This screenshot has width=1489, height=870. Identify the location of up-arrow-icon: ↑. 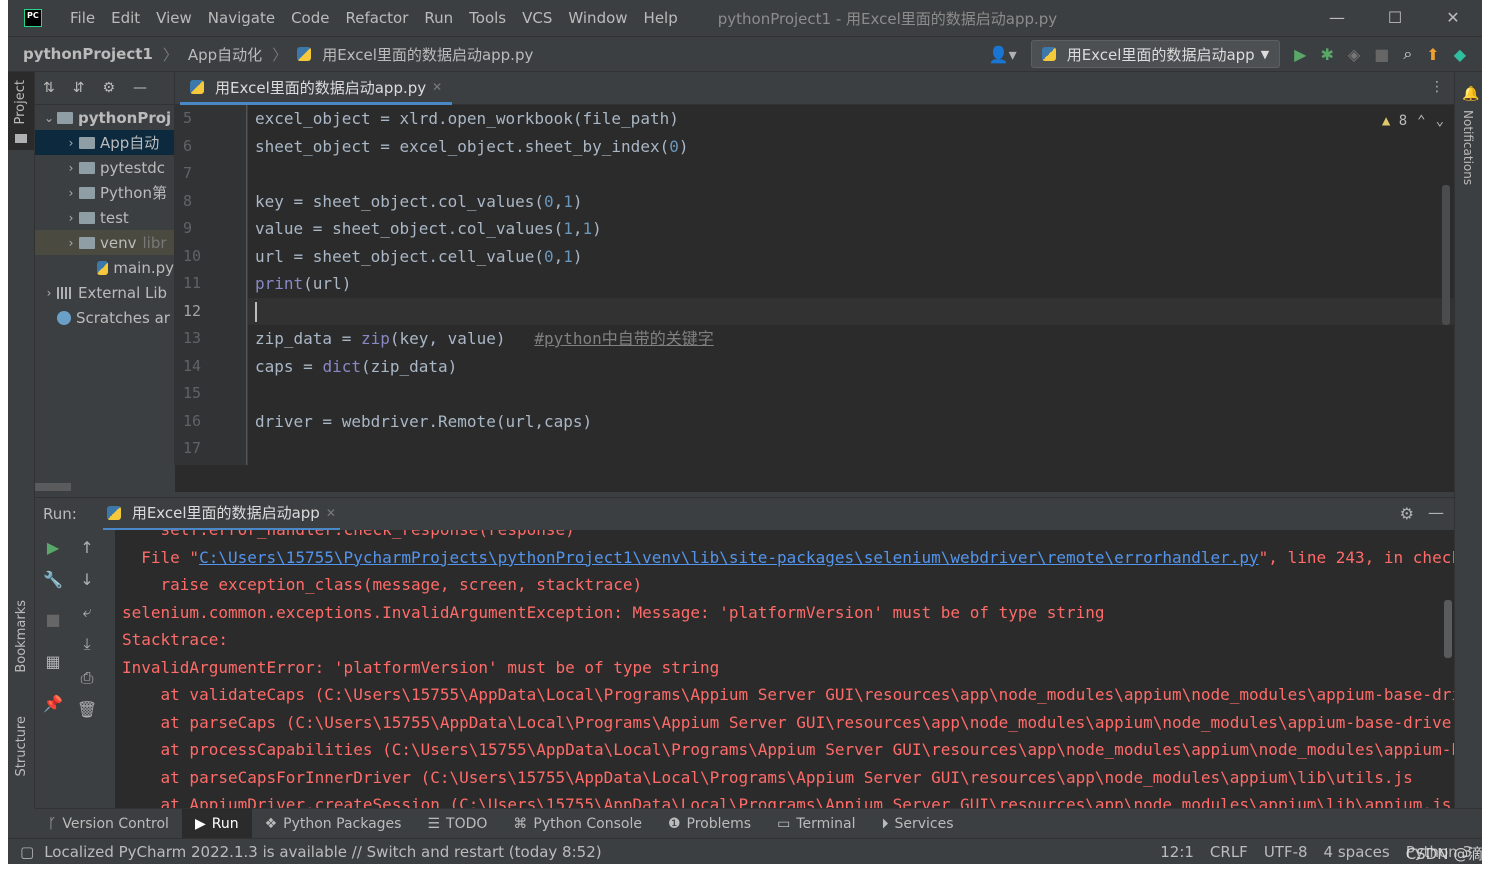
(87, 547).